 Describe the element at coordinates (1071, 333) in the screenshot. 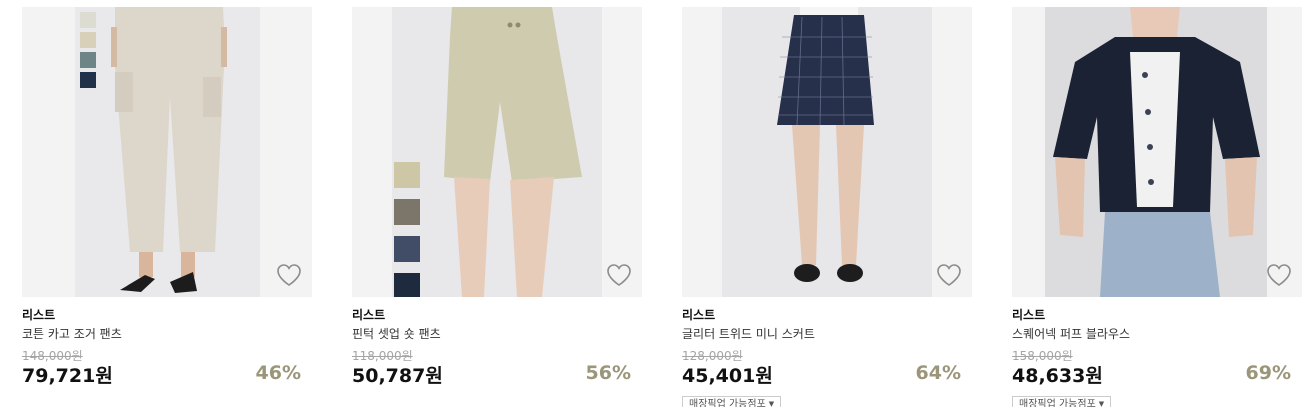

I see `product-name: 스퀘어넥 퍼프 블라우스` at that location.